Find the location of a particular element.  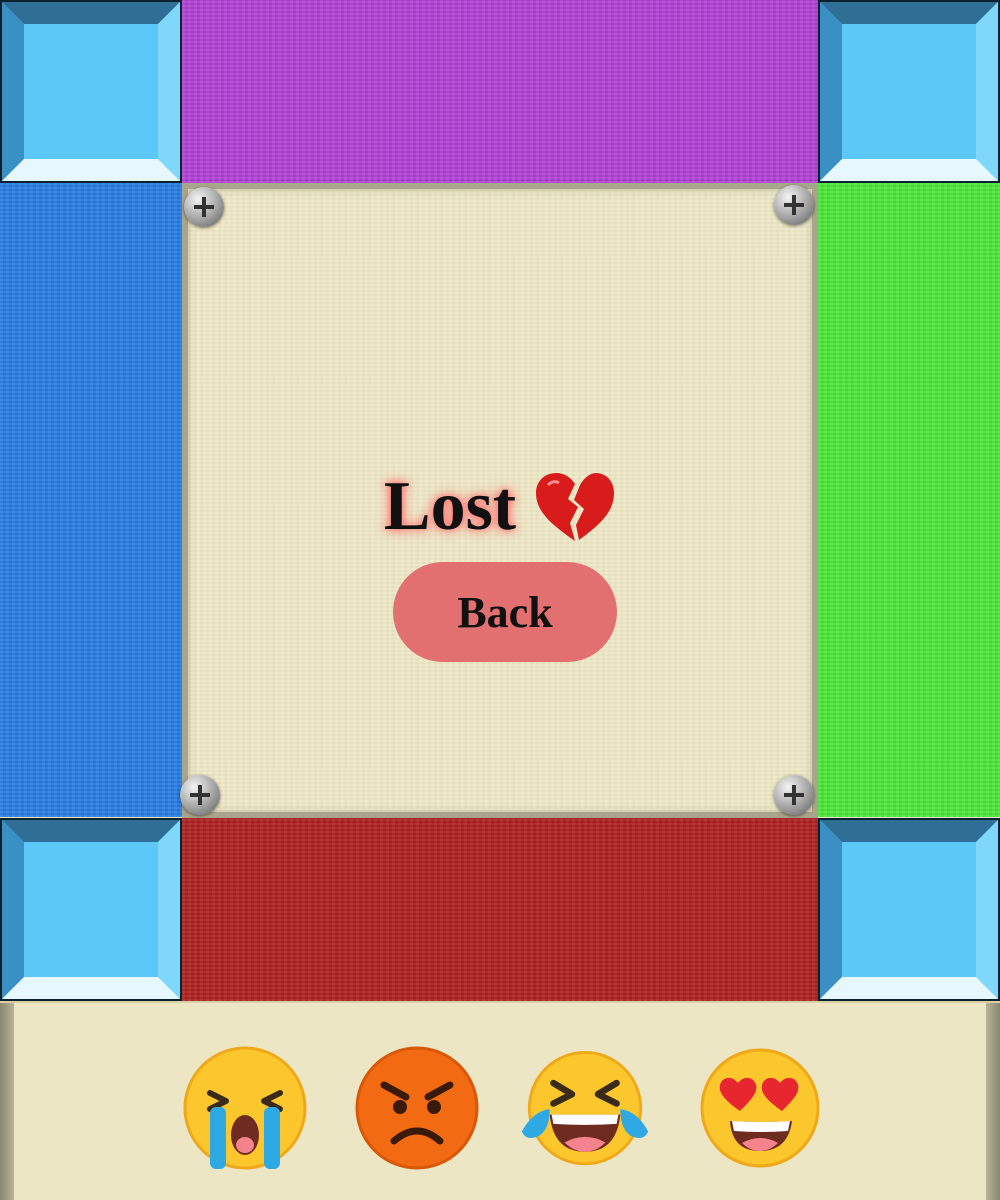

corner-tile-top-left is located at coordinates (91, 91).